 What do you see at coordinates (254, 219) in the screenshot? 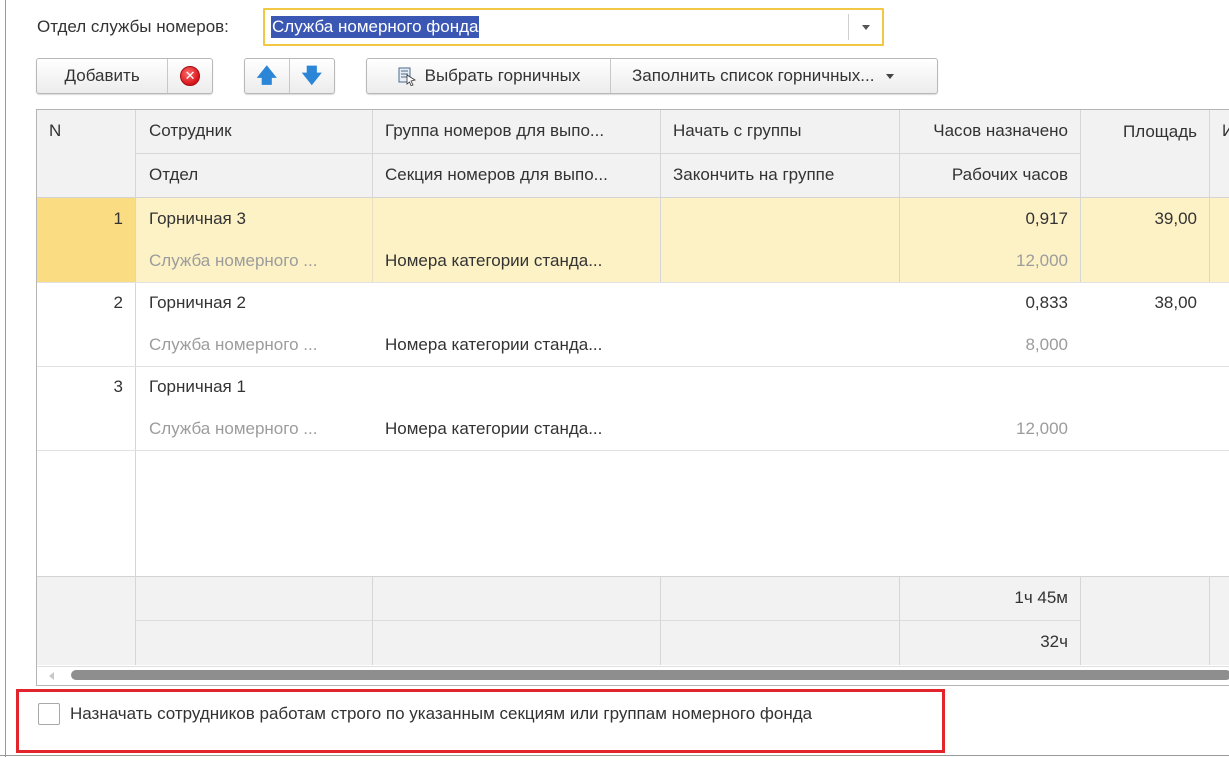
I see `employee-cell: Горничная 3` at bounding box center [254, 219].